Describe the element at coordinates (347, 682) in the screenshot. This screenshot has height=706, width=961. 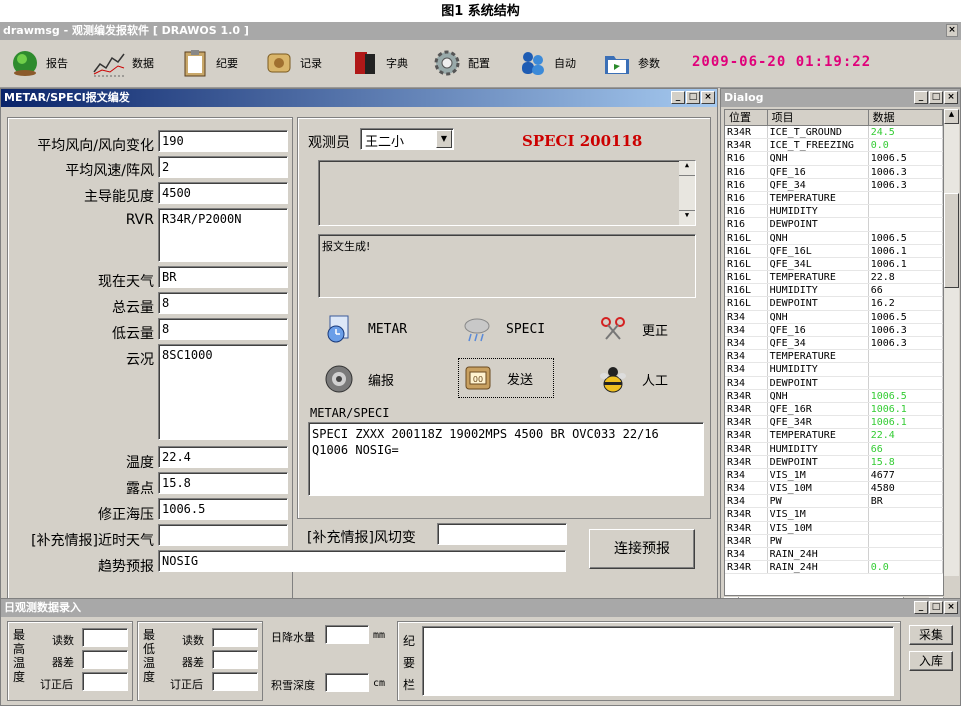
I see `snow-field` at that location.